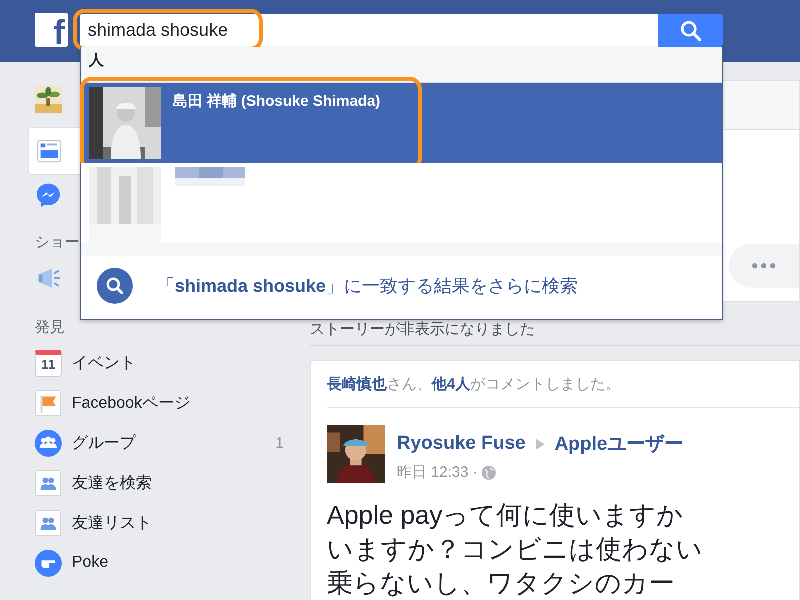 This screenshot has height=600, width=800. Describe the element at coordinates (280, 443) in the screenshot. I see `item-count: 1` at that location.